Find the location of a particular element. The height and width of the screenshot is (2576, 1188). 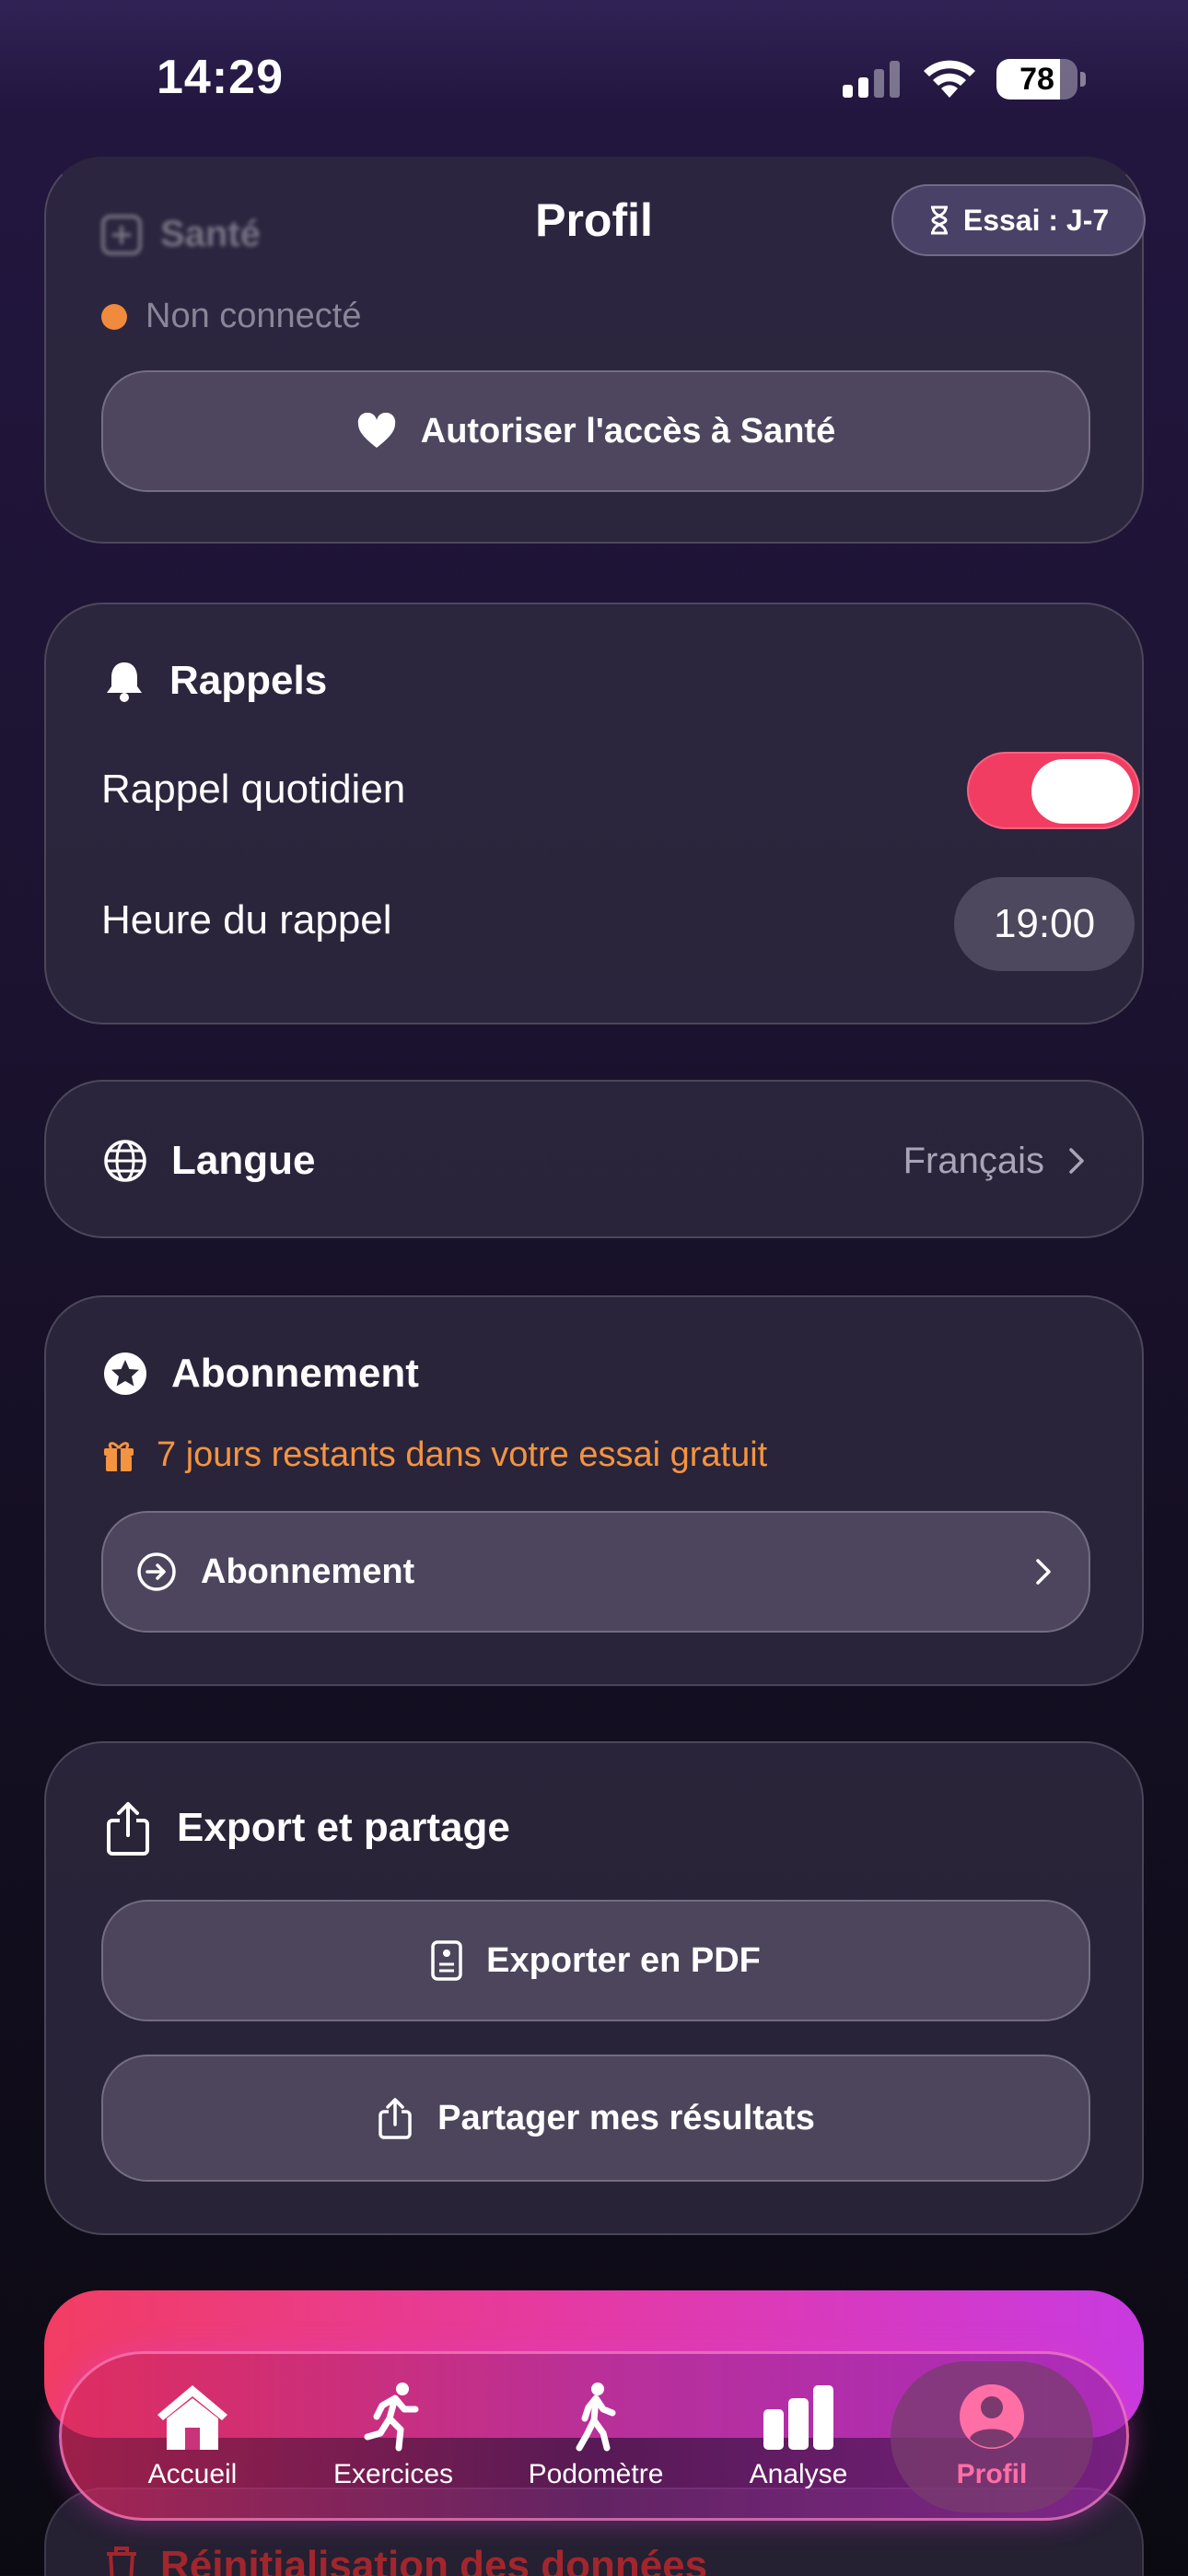

status-time: 14:29 is located at coordinates (220, 77).